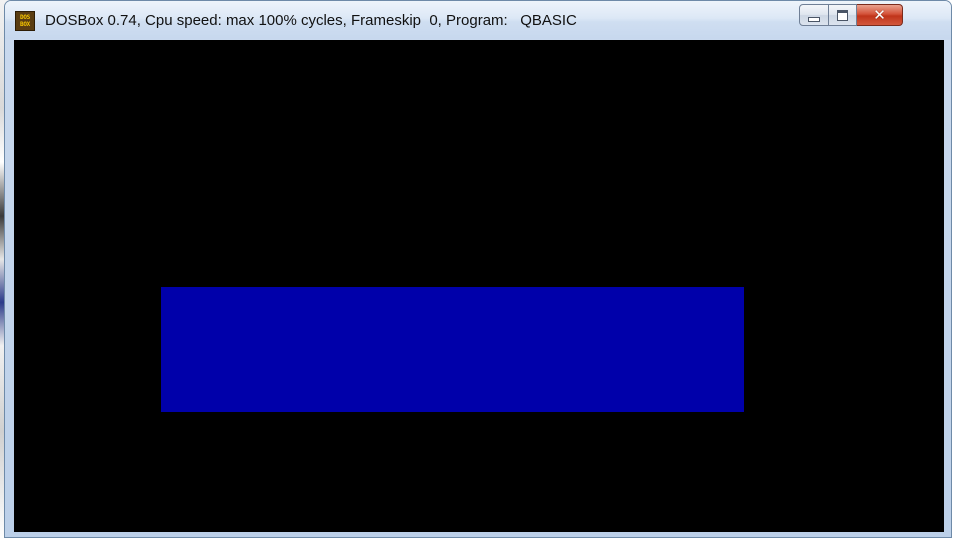 Image resolution: width=960 pixels, height=540 pixels. What do you see at coordinates (814, 15) in the screenshot?
I see `minimize-button` at bounding box center [814, 15].